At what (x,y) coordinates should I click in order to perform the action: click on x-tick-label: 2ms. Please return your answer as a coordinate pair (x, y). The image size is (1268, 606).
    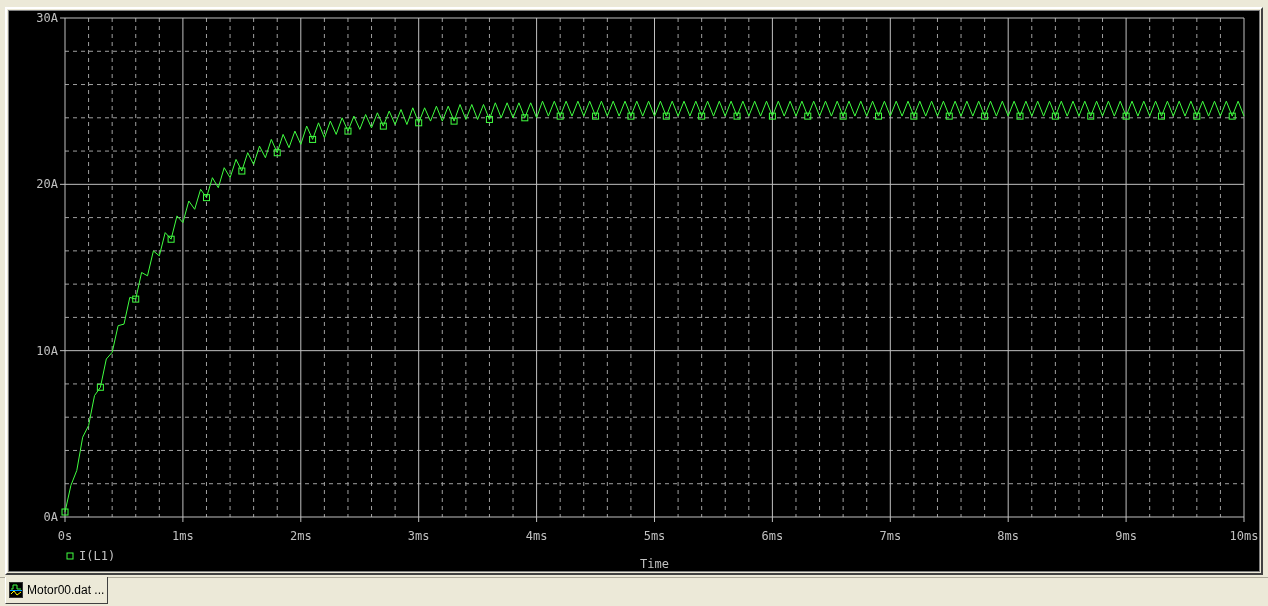
    Looking at the image, I should click on (300, 536).